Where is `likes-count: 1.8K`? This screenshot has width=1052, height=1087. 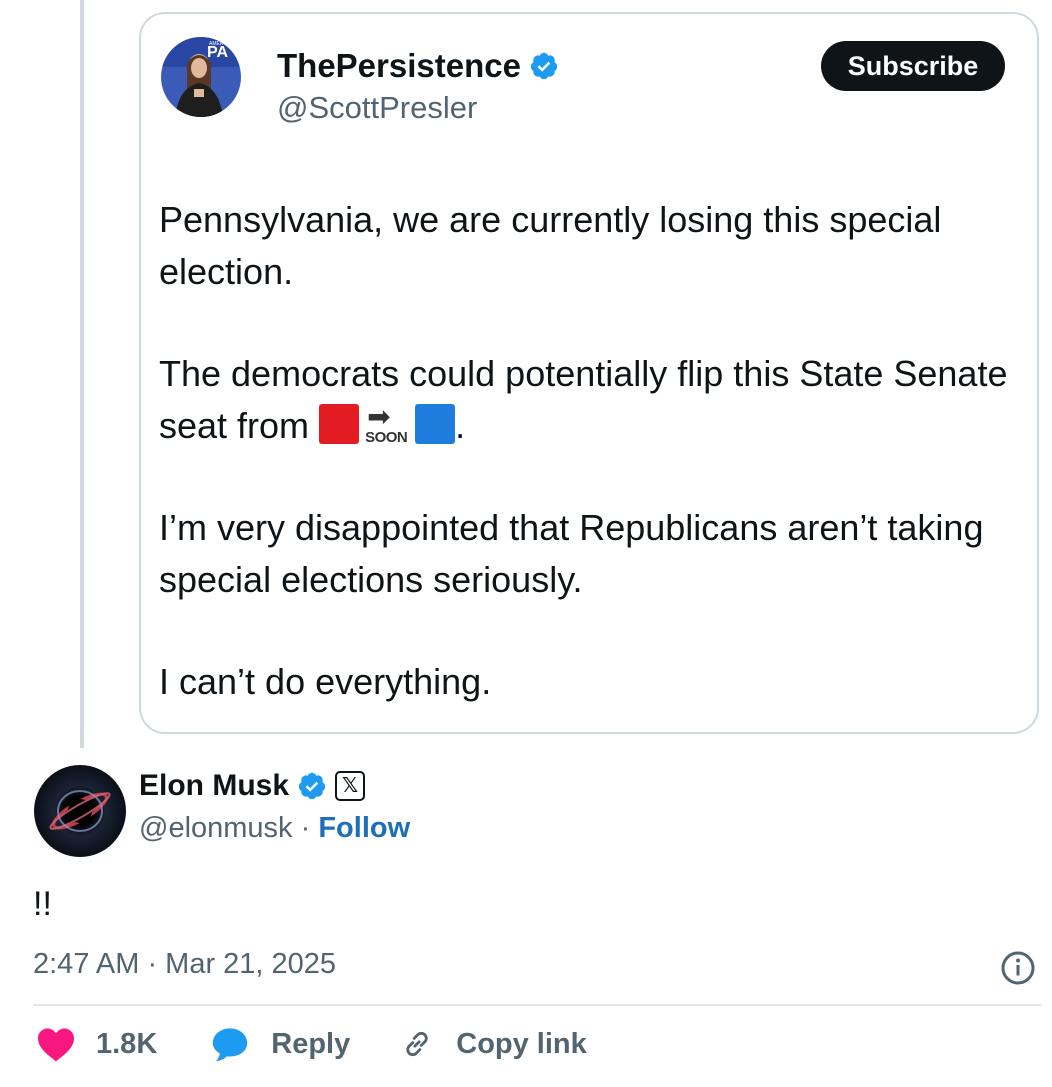
likes-count: 1.8K is located at coordinates (127, 1043).